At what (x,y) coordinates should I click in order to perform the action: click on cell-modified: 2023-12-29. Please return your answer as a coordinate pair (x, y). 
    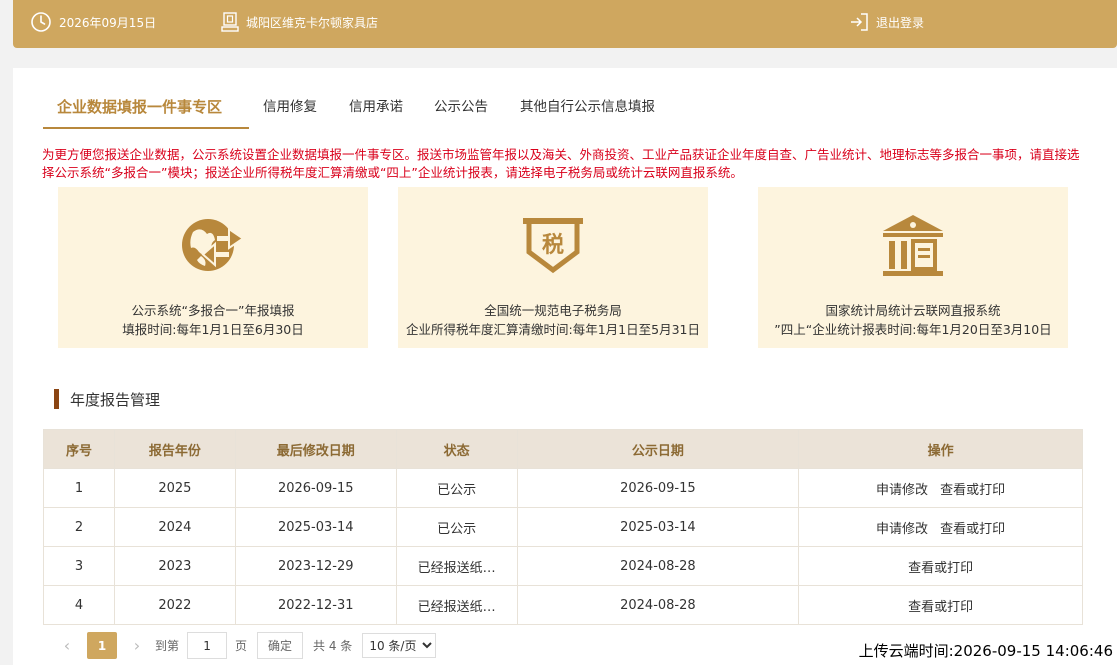
    Looking at the image, I should click on (315, 566).